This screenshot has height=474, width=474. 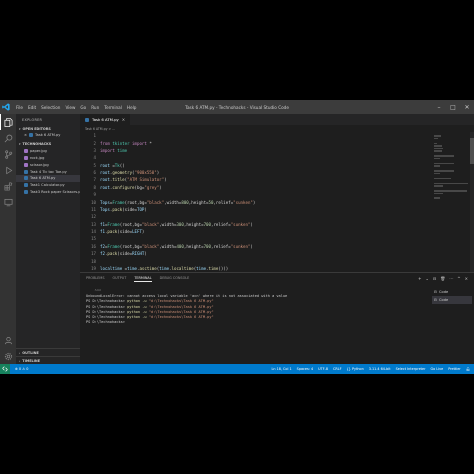 What do you see at coordinates (105, 180) in the screenshot?
I see `code-token: root` at bounding box center [105, 180].